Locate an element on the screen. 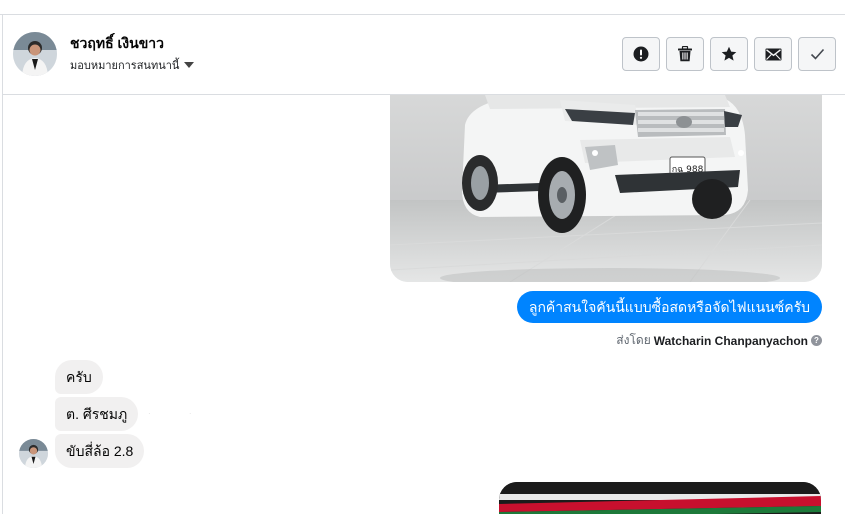 The width and height of the screenshot is (845, 514). assign-label: มอบหมายการสนทนานี้ is located at coordinates (125, 66).